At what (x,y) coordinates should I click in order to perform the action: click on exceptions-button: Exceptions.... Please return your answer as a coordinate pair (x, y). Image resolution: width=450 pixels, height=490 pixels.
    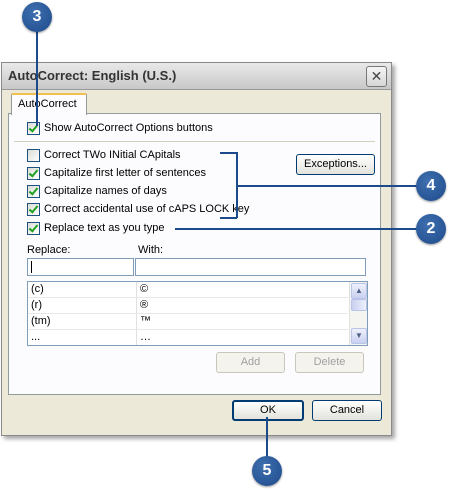
    Looking at the image, I should click on (335, 164).